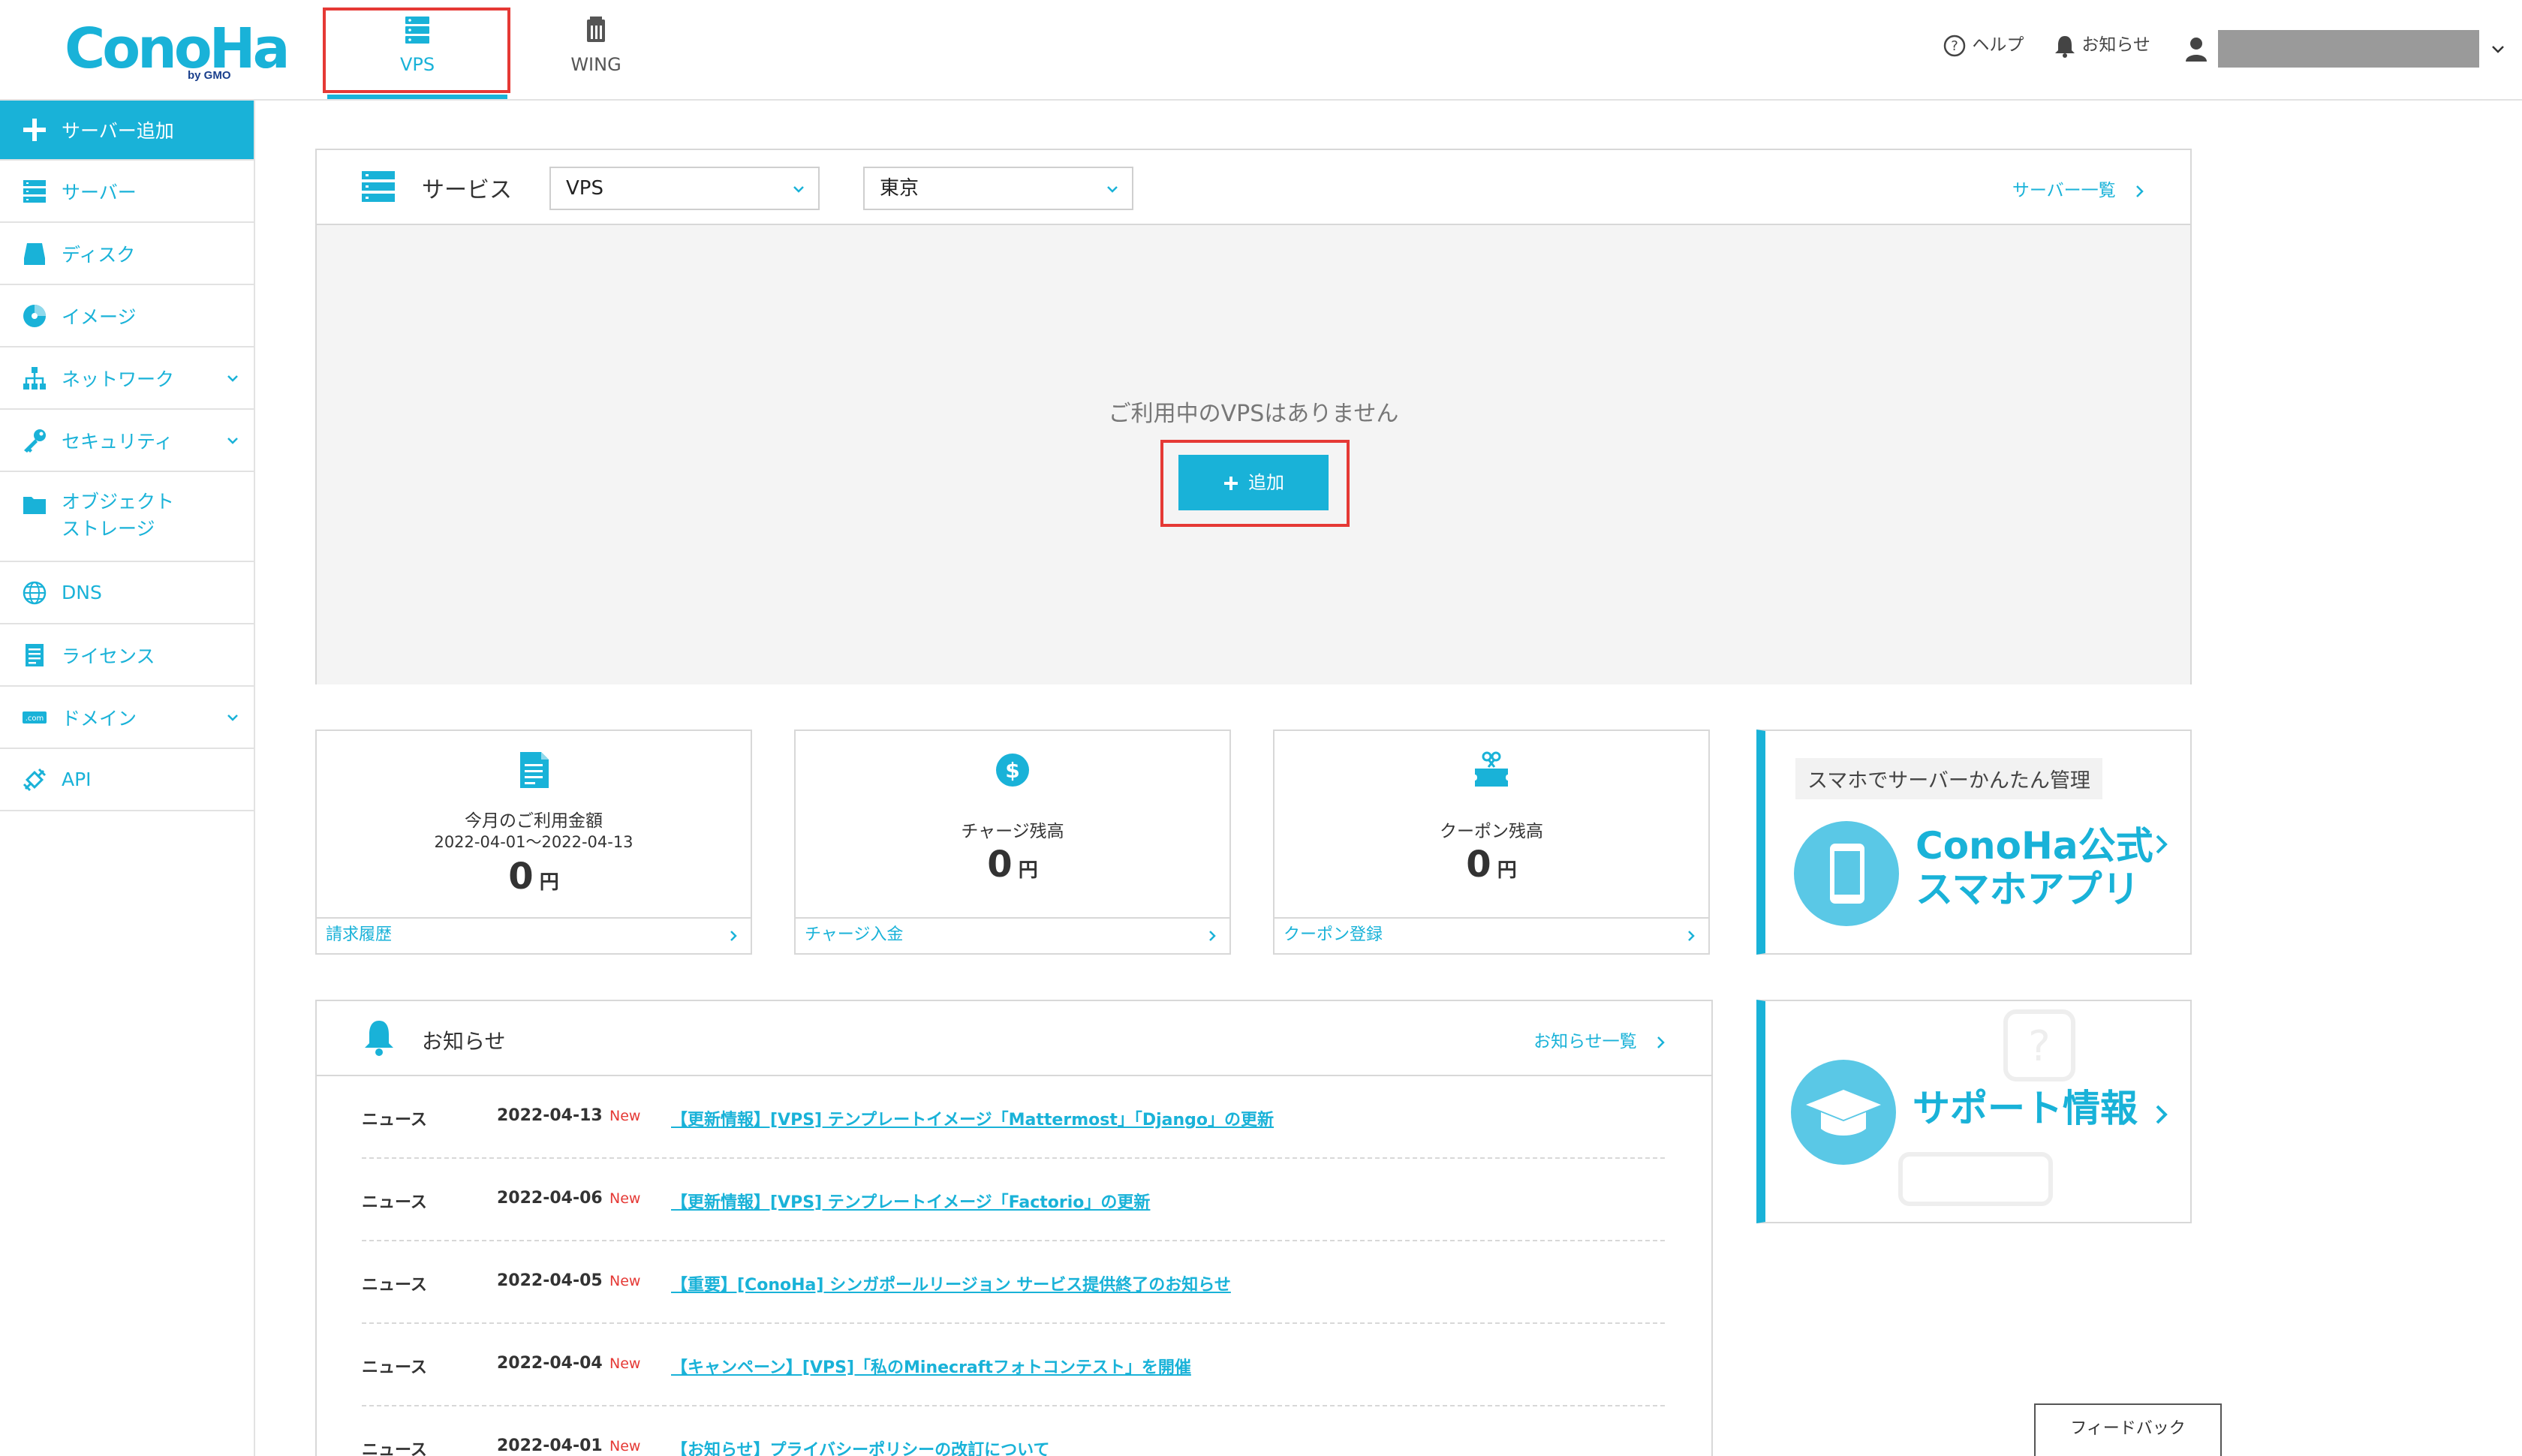 This screenshot has height=1456, width=2522. Describe the element at coordinates (35, 592) in the screenshot. I see `globe-icon` at that location.